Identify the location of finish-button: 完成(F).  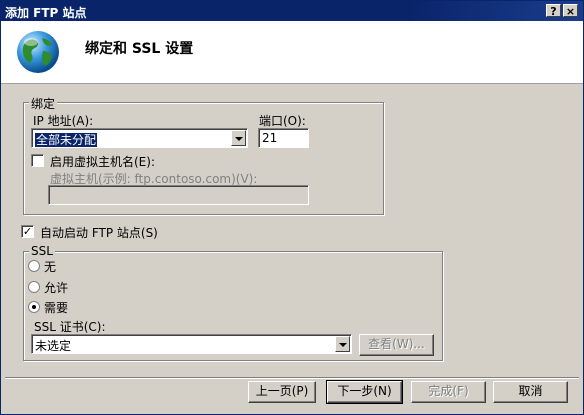
(448, 392).